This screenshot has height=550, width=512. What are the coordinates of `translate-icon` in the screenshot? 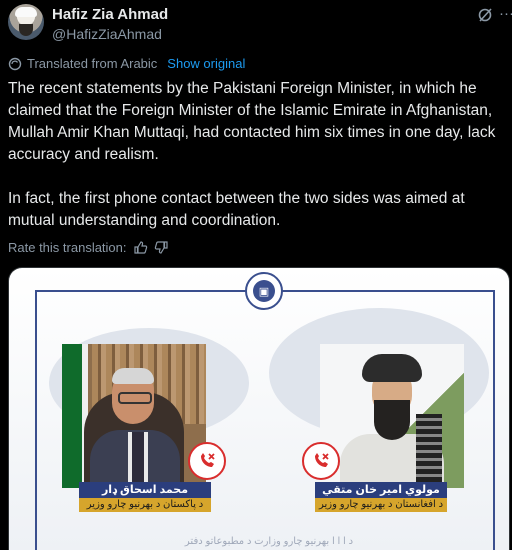 It's located at (15, 63).